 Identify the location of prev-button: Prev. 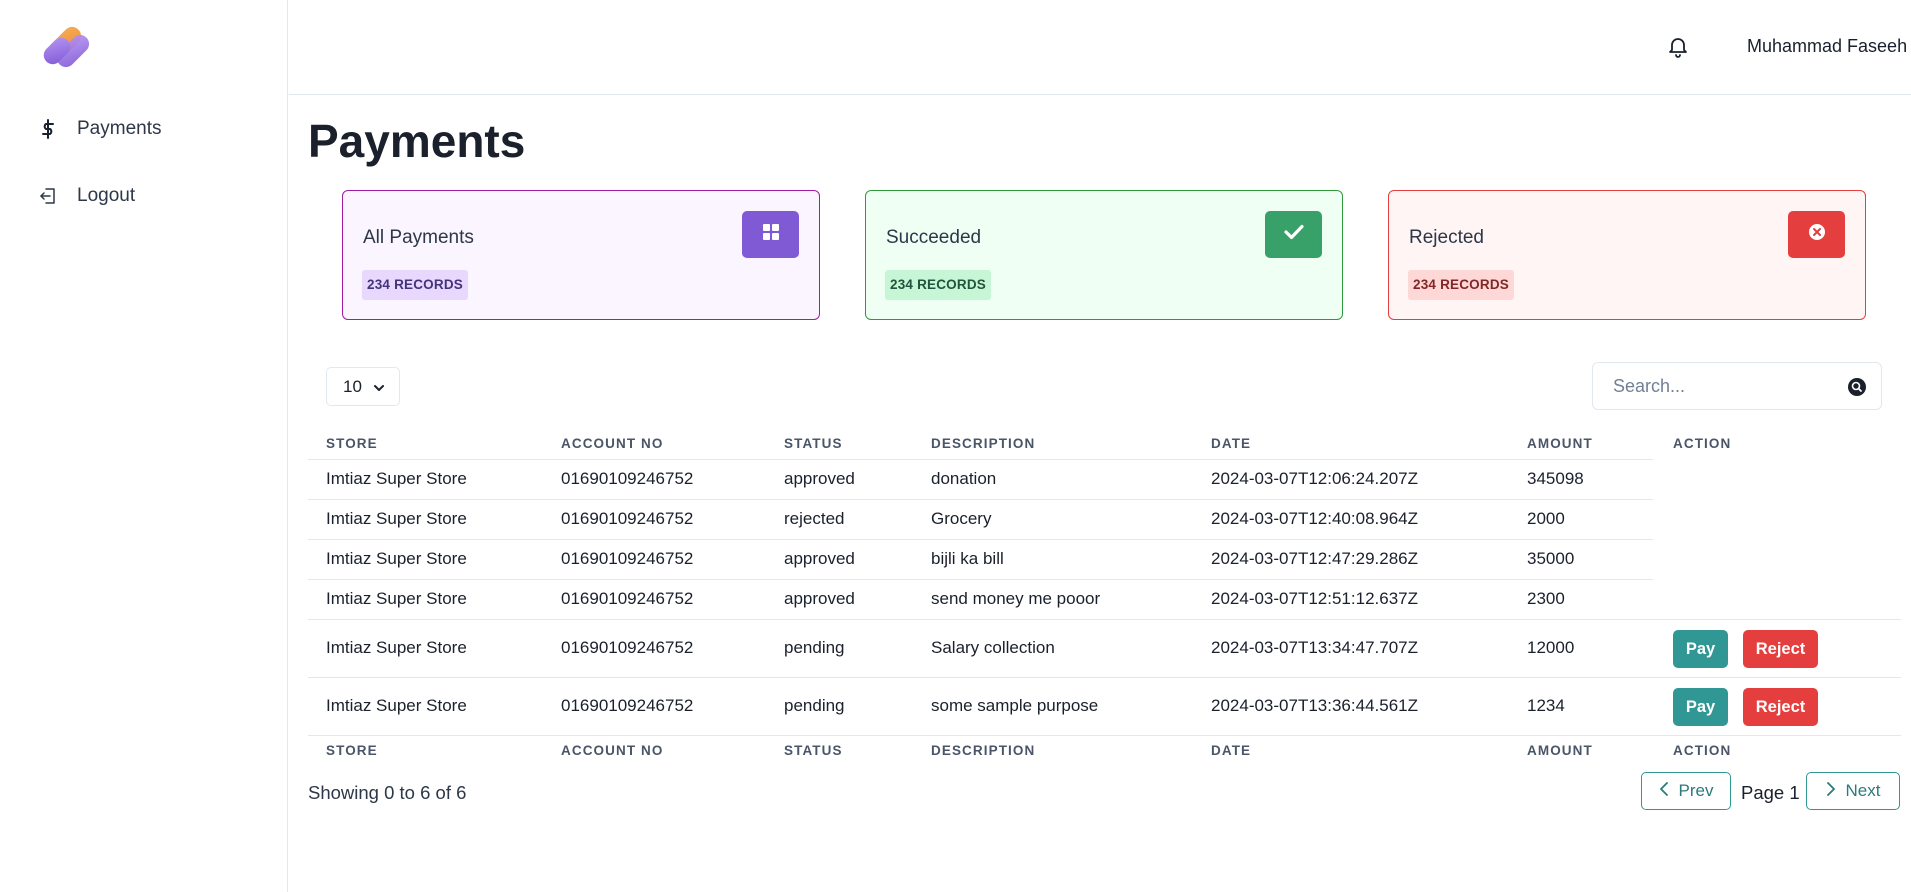
(1686, 791).